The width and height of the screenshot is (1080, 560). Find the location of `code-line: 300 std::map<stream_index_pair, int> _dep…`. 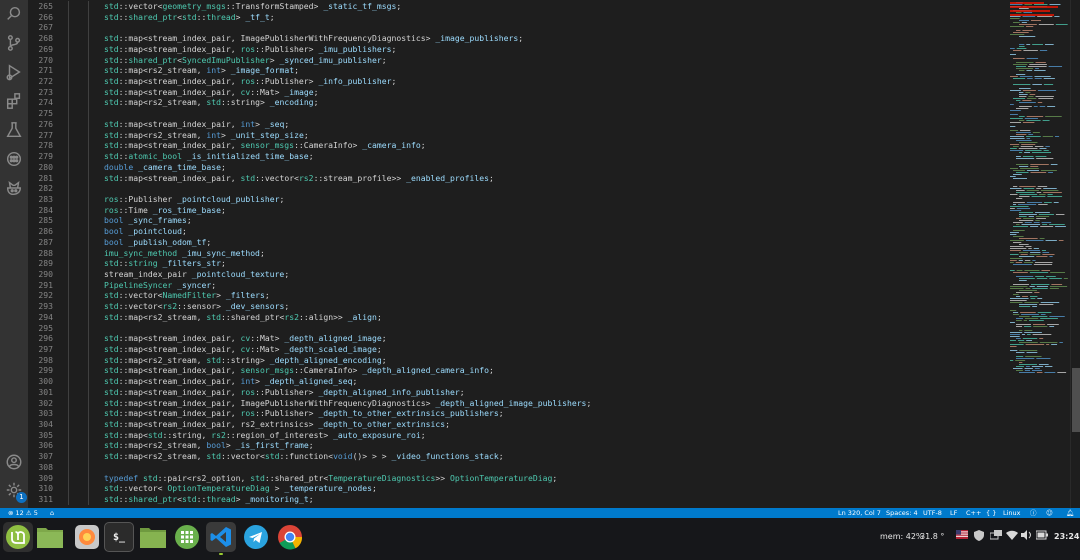

code-line: 300 std::map<stream_index_pair, int> _dep… is located at coordinates (518, 381).